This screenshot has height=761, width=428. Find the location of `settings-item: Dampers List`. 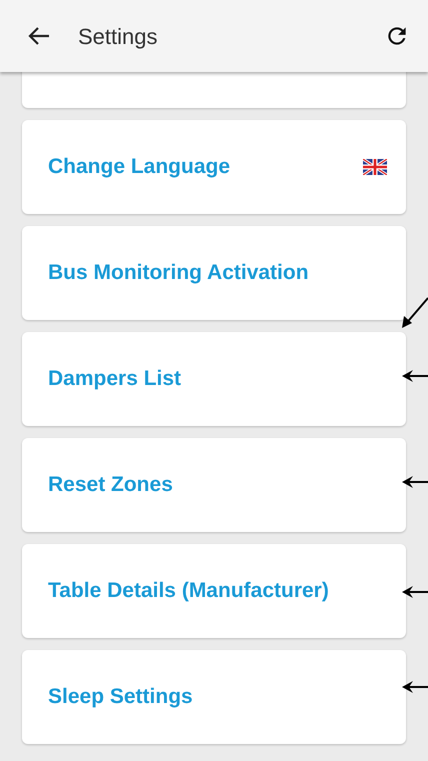

settings-item: Dampers List is located at coordinates (214, 379).